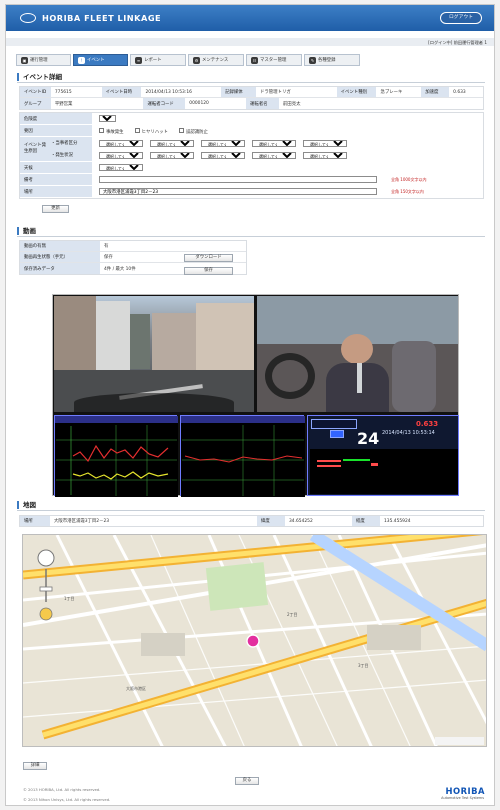  What do you see at coordinates (121, 92) in the screenshot?
I see `event-time-label: イベント日時` at bounding box center [121, 92].